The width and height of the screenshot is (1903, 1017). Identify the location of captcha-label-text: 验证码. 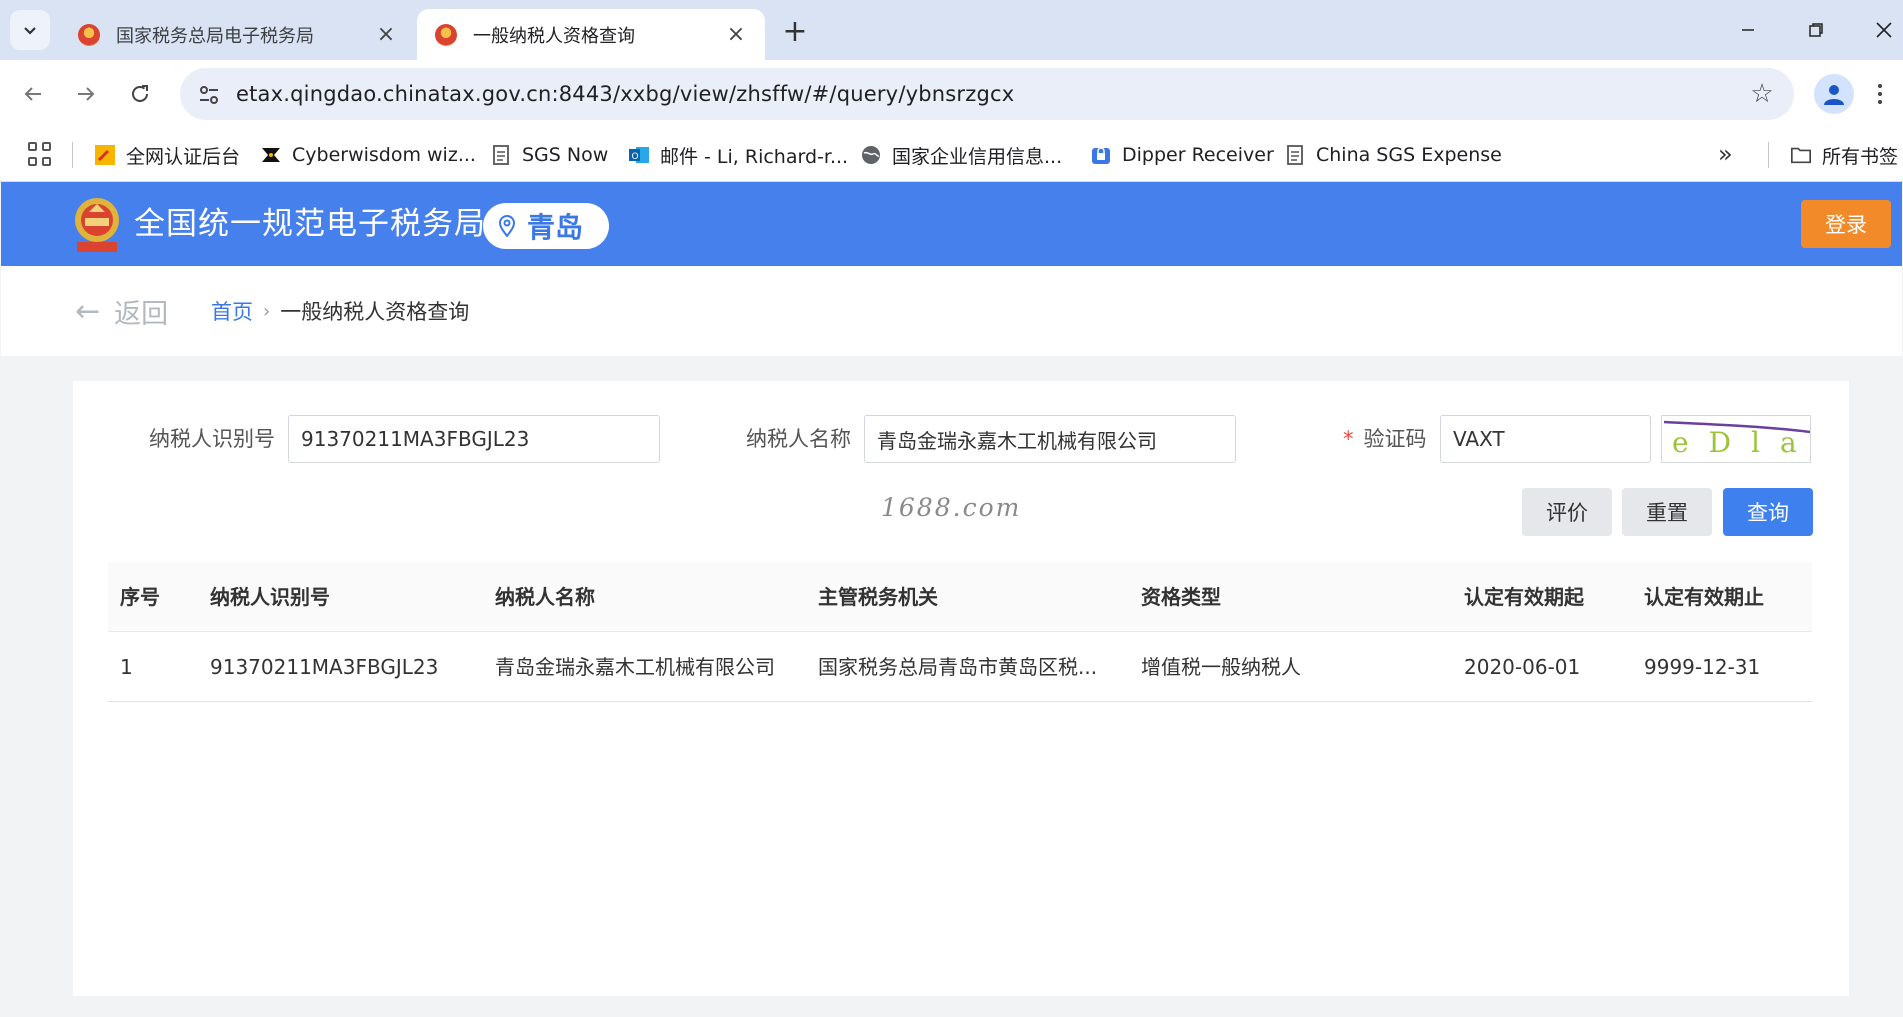
(1395, 439).